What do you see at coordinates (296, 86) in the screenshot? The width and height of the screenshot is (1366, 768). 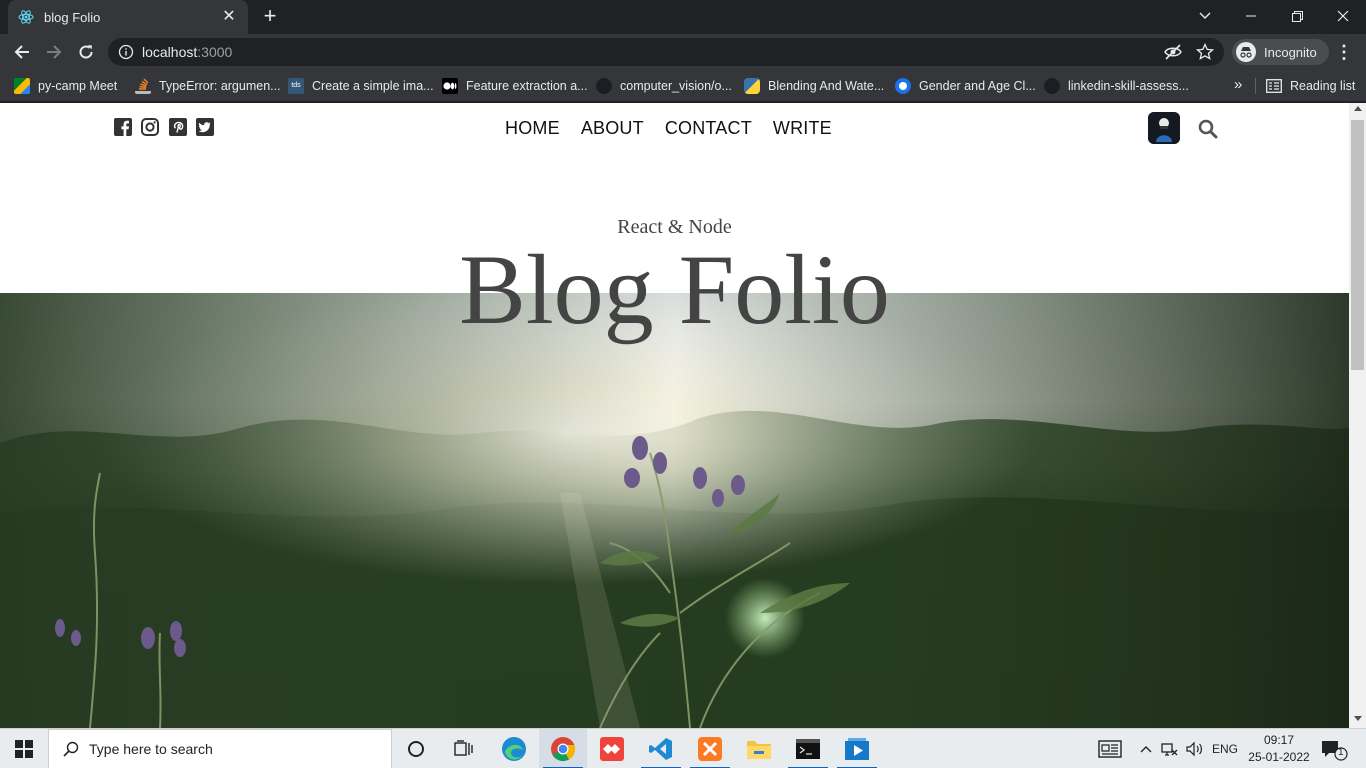 I see `tds-icon: tds` at bounding box center [296, 86].